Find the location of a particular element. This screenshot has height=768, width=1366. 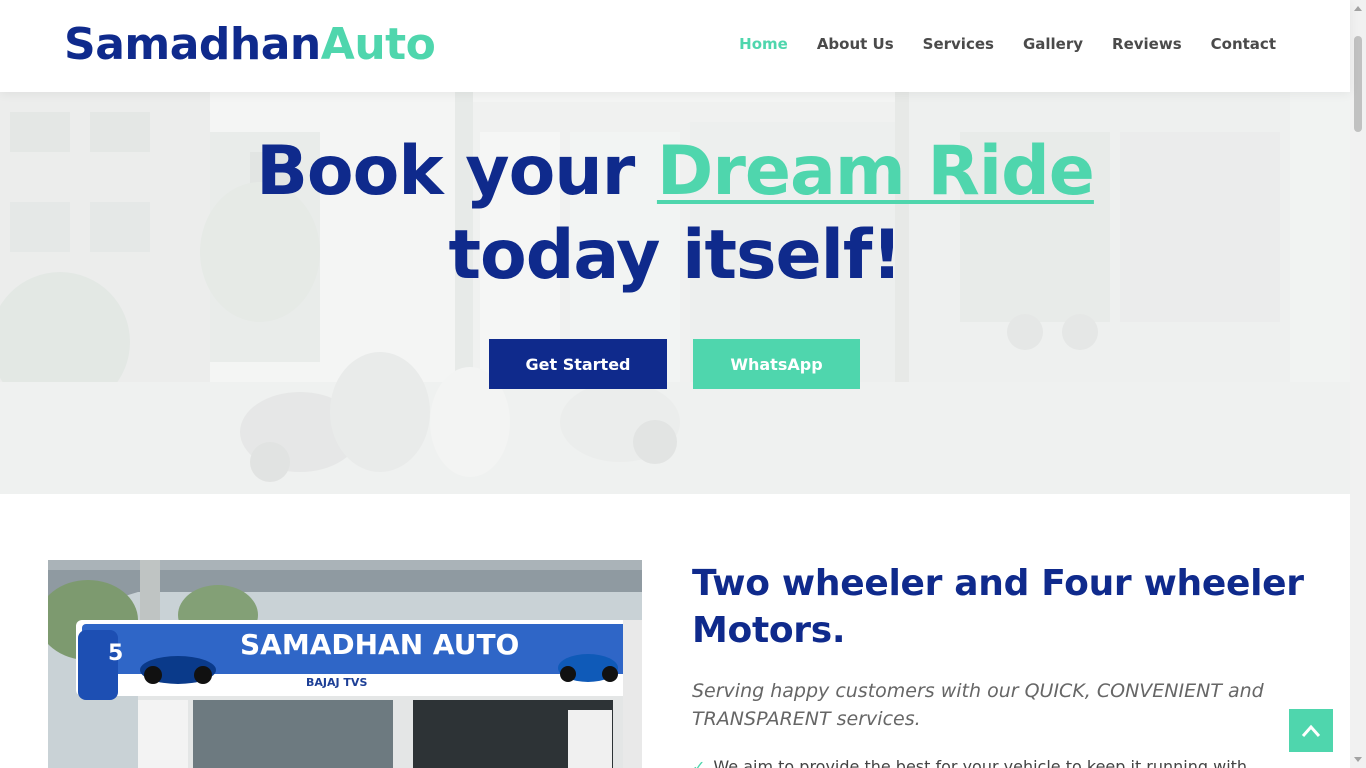

scroll-down-arrow is located at coordinates (1358, 759).